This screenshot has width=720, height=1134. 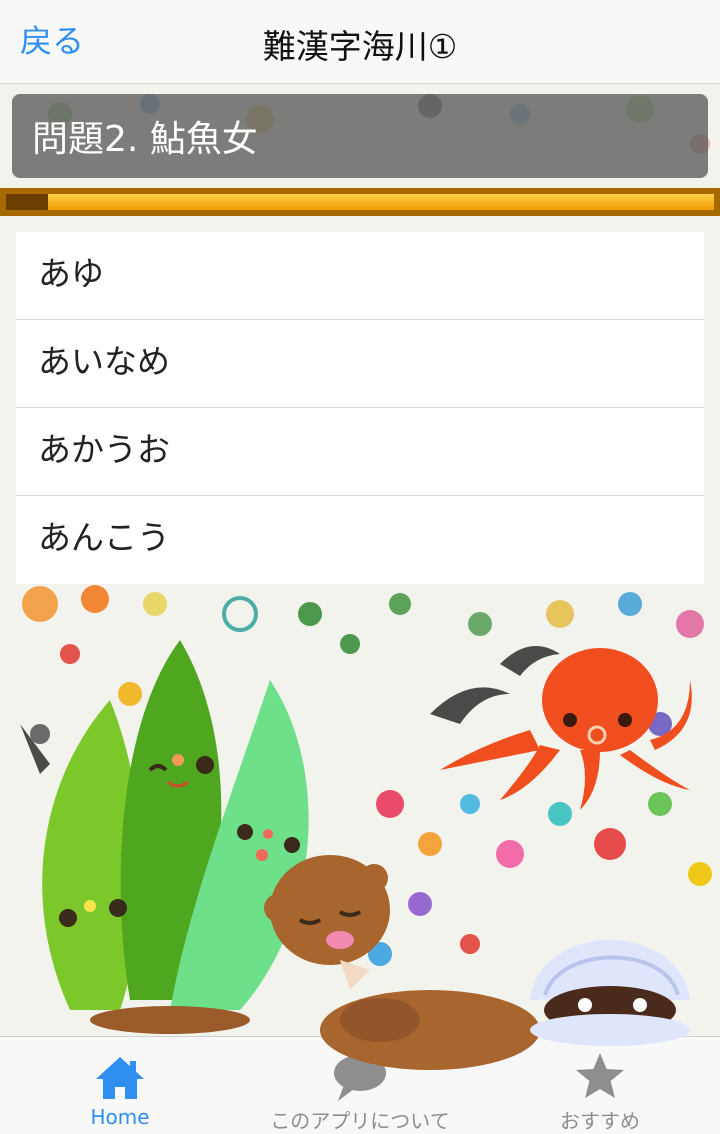 I want to click on tab-recommend: おすすめ, so click(x=600, y=1085).